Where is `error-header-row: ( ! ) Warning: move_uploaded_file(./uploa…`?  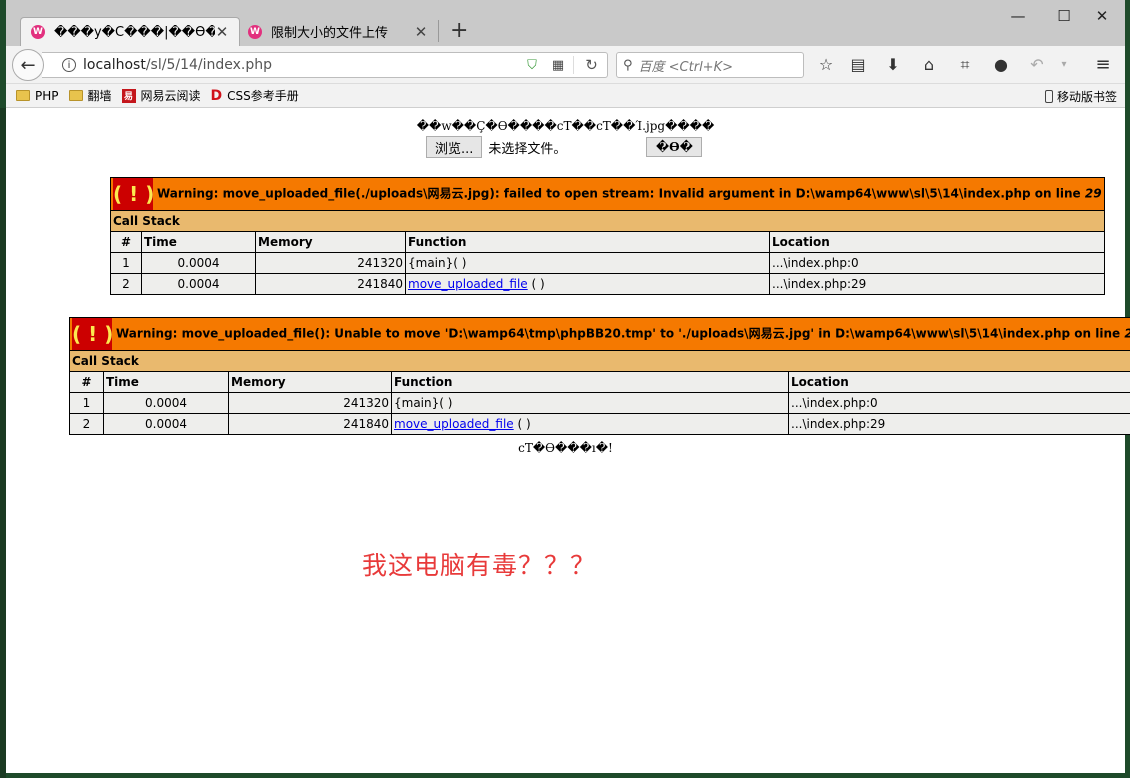 error-header-row: ( ! ) Warning: move_uploaded_file(./uploa… is located at coordinates (607, 194).